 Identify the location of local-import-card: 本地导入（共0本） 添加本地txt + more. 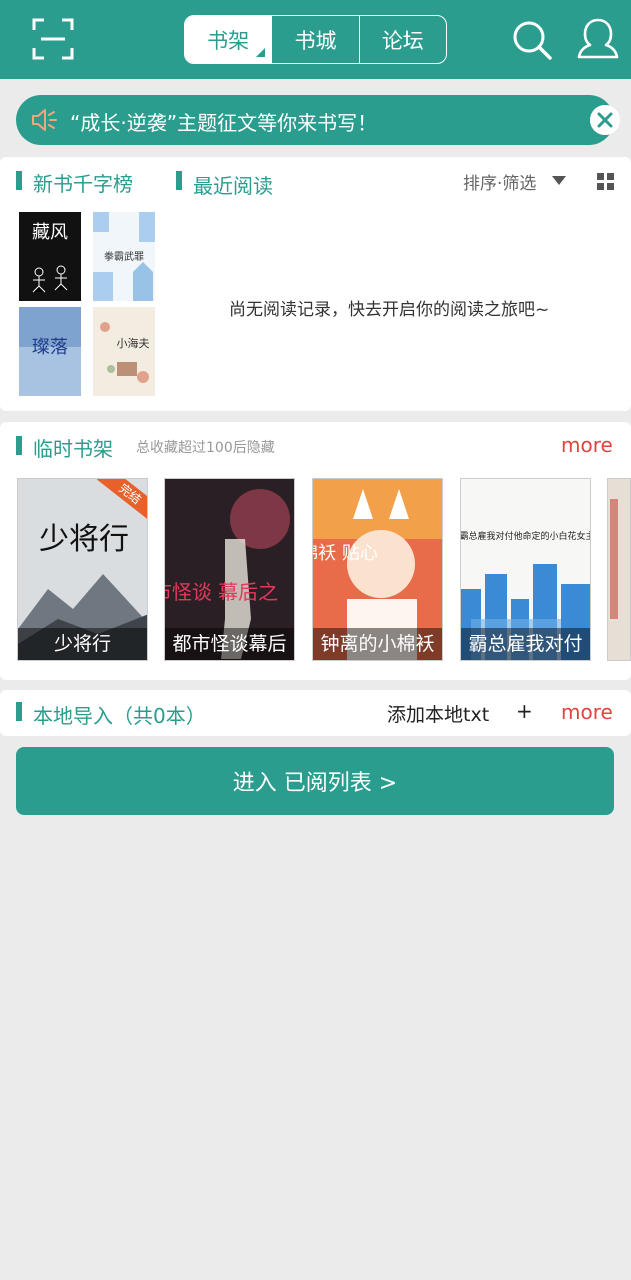
(315, 713).